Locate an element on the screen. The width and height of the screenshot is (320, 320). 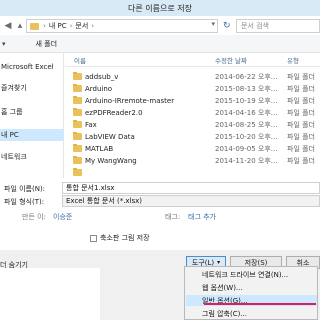
sidebar-item-this-pc: 내 PC is located at coordinates (32, 135).